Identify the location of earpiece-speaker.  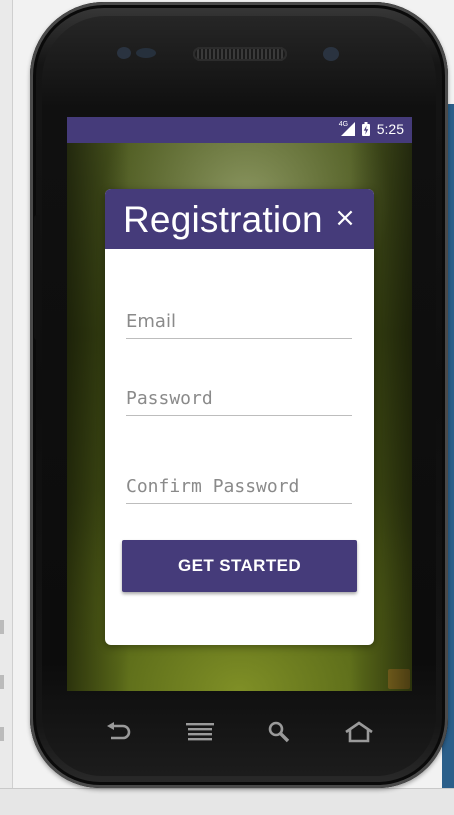
(240, 54).